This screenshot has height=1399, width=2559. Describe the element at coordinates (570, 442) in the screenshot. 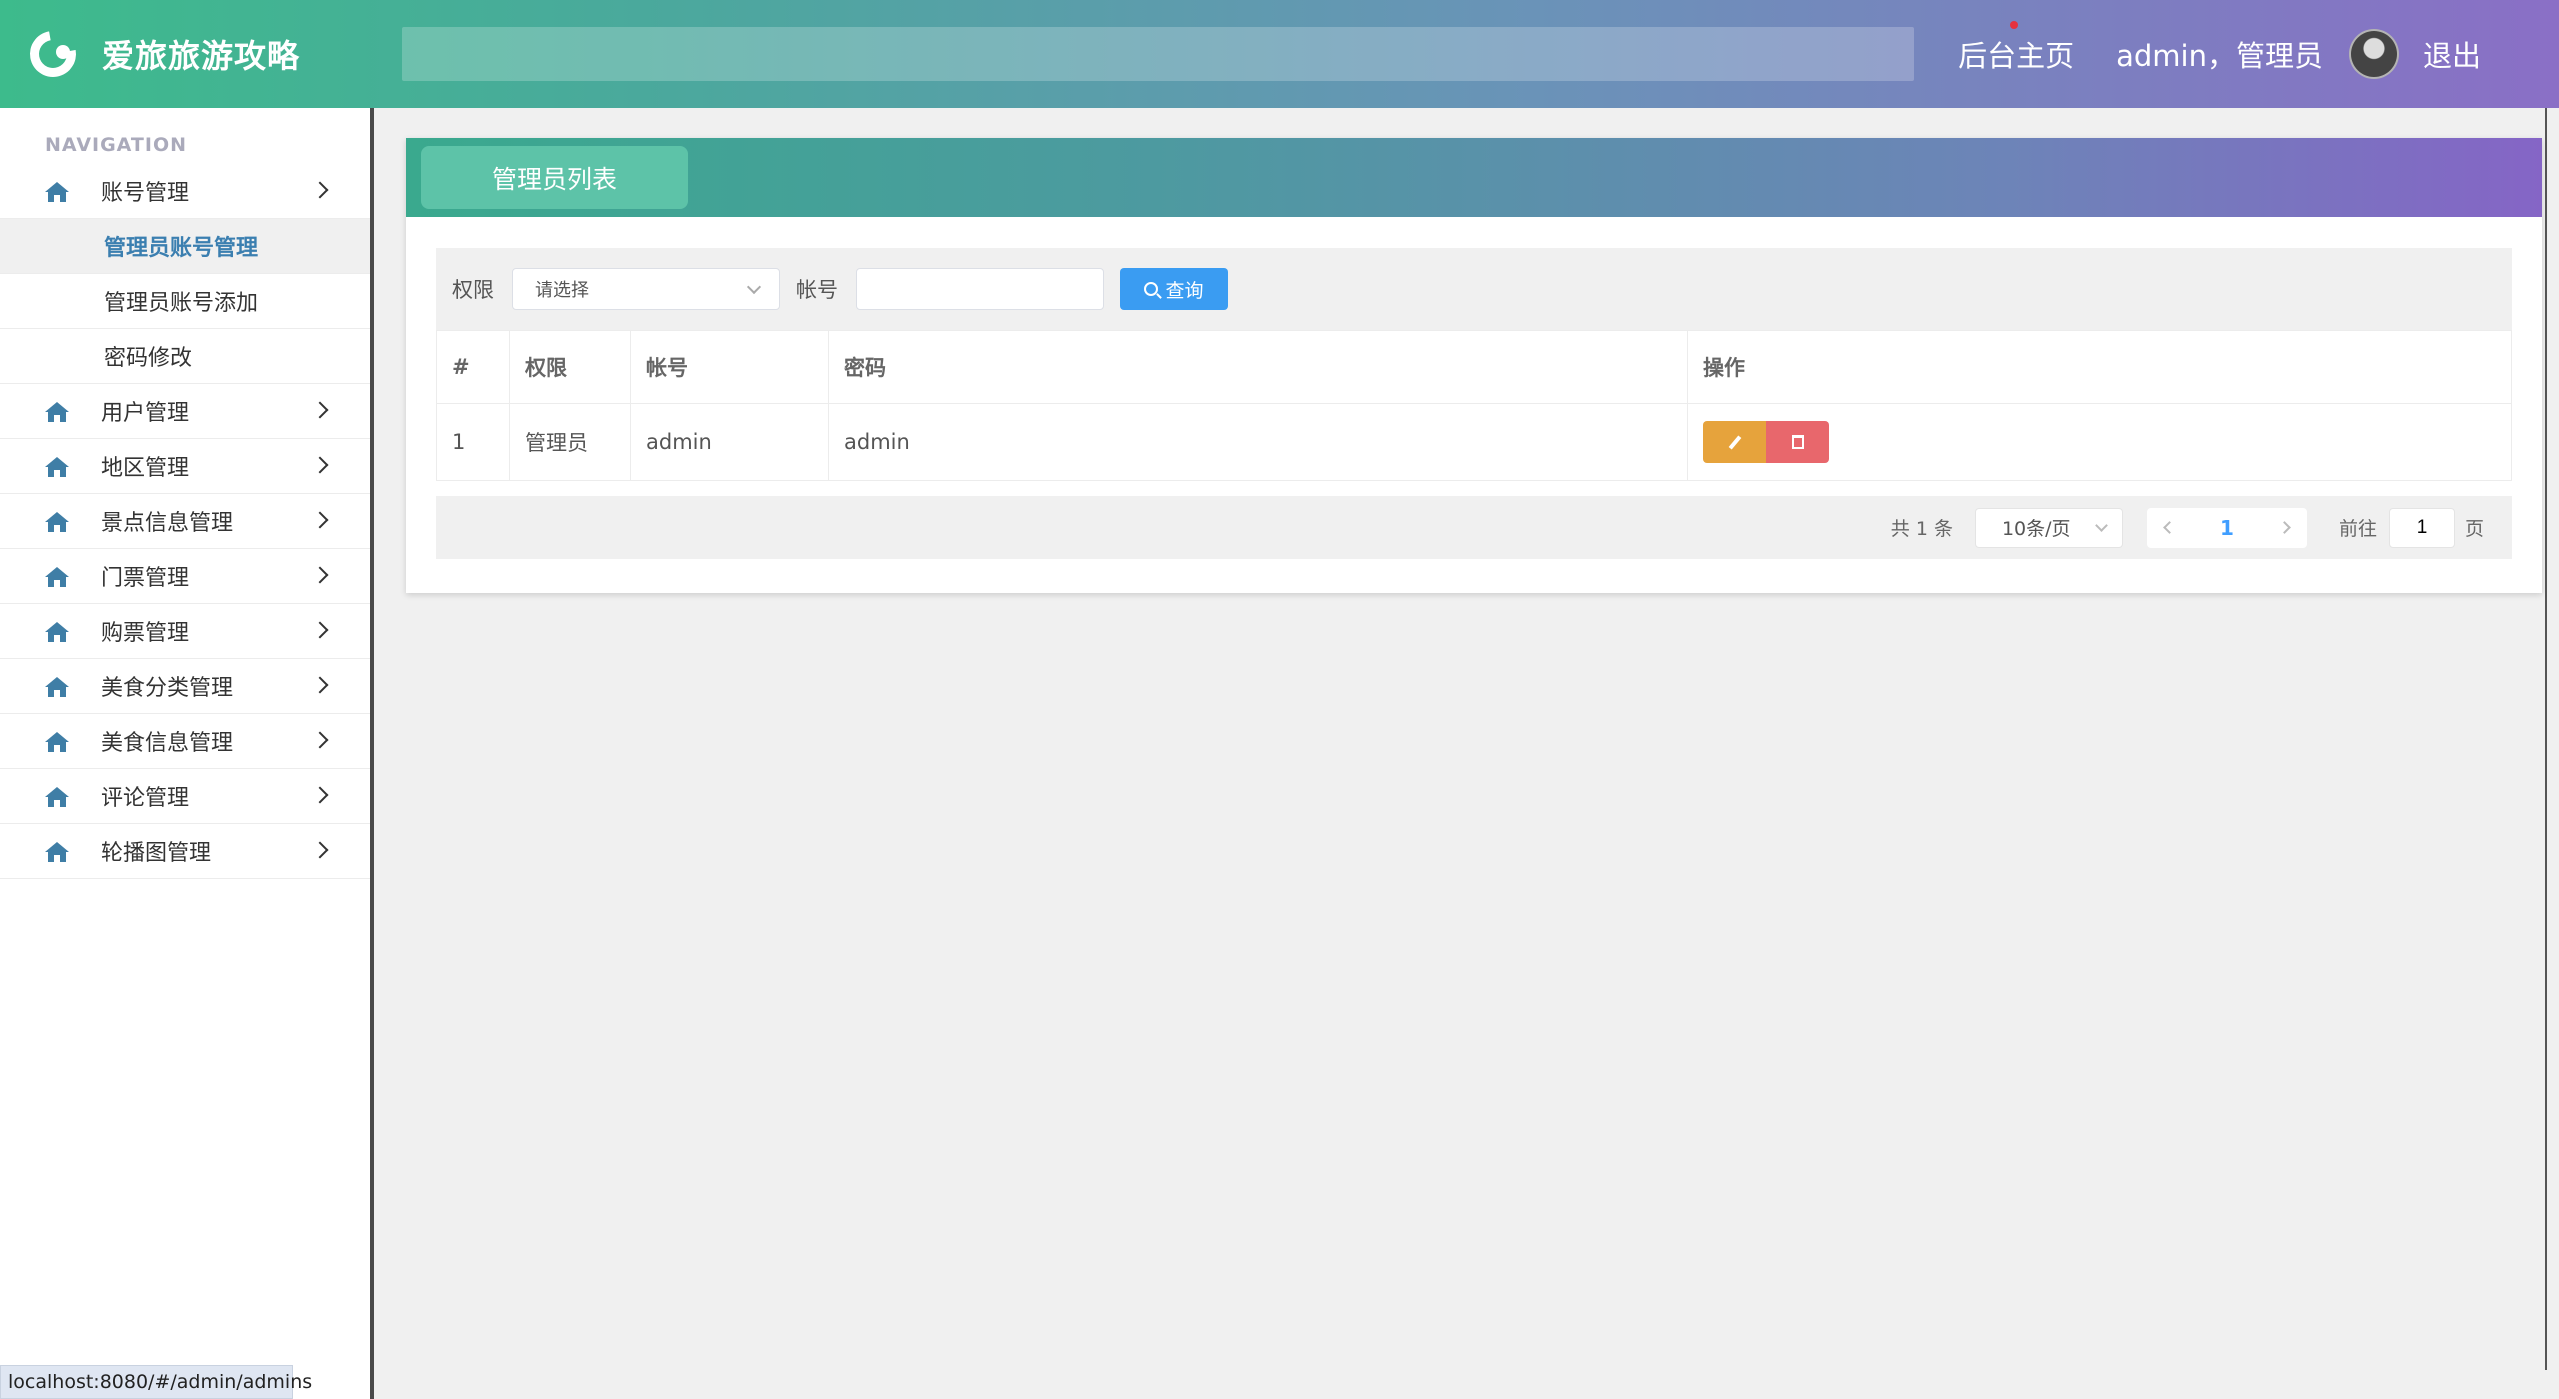

I see `cell-role: 管理员` at that location.